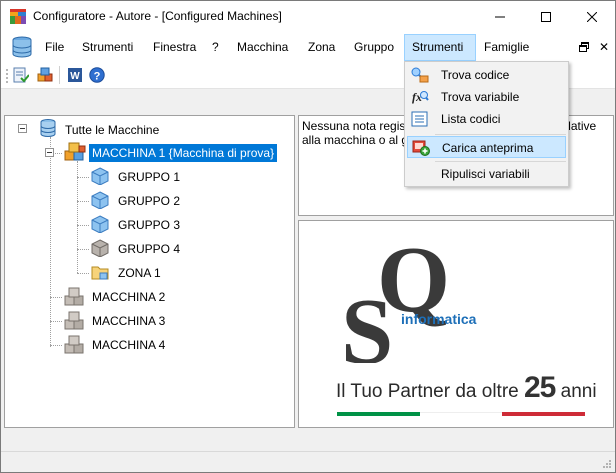 The image size is (616, 473). What do you see at coordinates (262, 47) in the screenshot?
I see `menu-macchina: Macchina` at bounding box center [262, 47].